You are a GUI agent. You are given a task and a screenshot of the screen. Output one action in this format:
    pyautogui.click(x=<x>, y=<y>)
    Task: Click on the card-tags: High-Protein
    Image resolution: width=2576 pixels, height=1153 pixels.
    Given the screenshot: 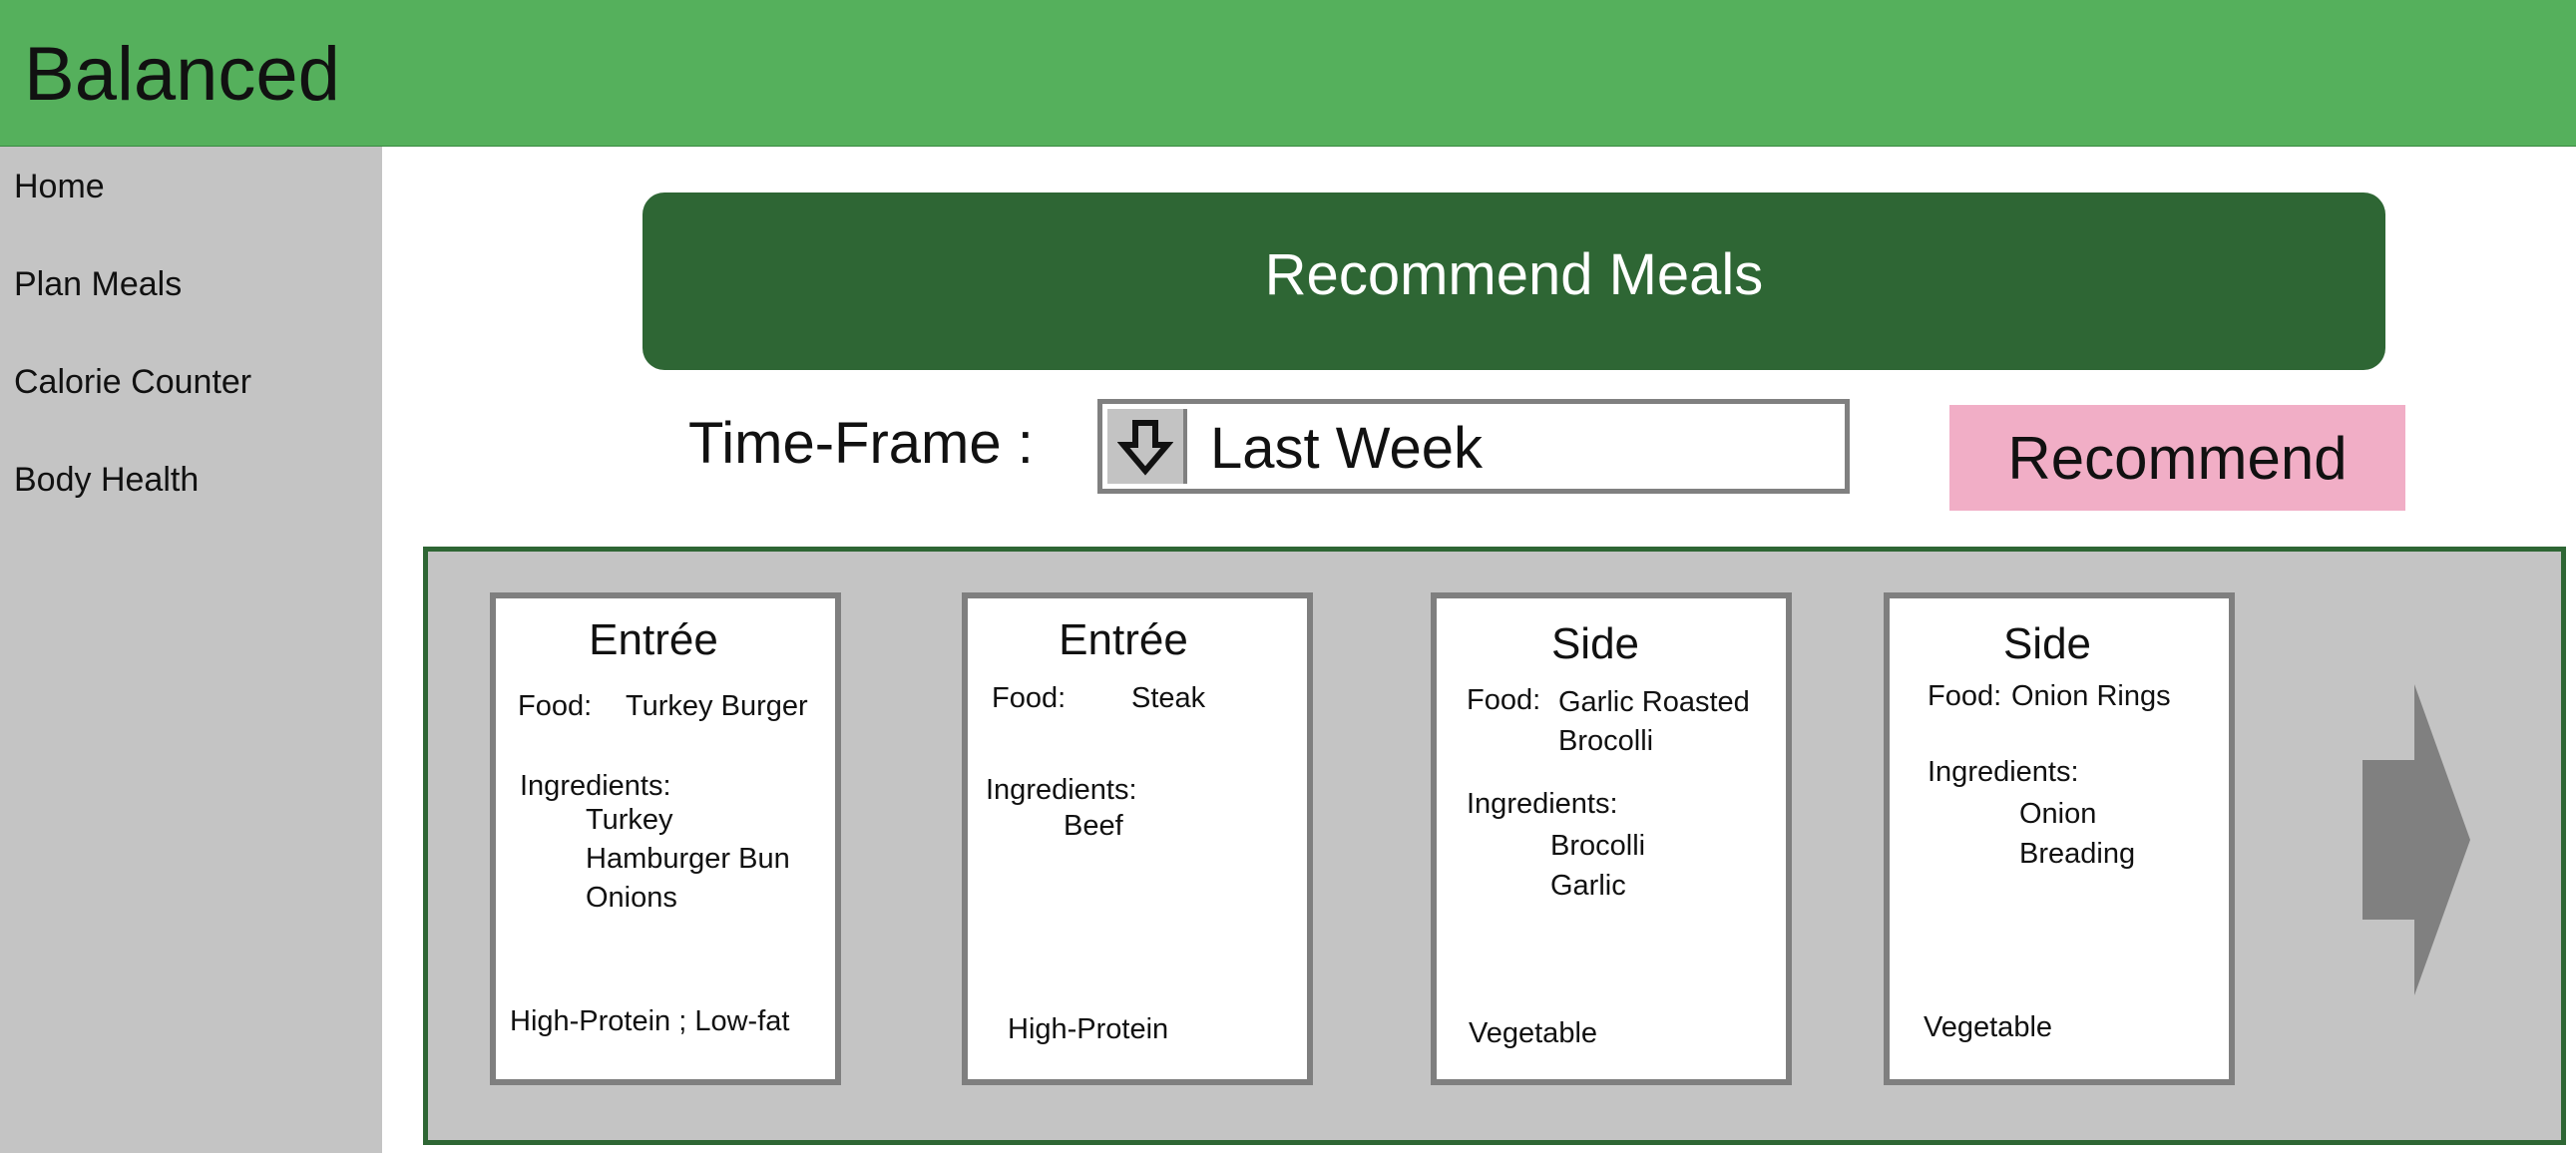 What is the action you would take?
    pyautogui.click(x=1088, y=1029)
    